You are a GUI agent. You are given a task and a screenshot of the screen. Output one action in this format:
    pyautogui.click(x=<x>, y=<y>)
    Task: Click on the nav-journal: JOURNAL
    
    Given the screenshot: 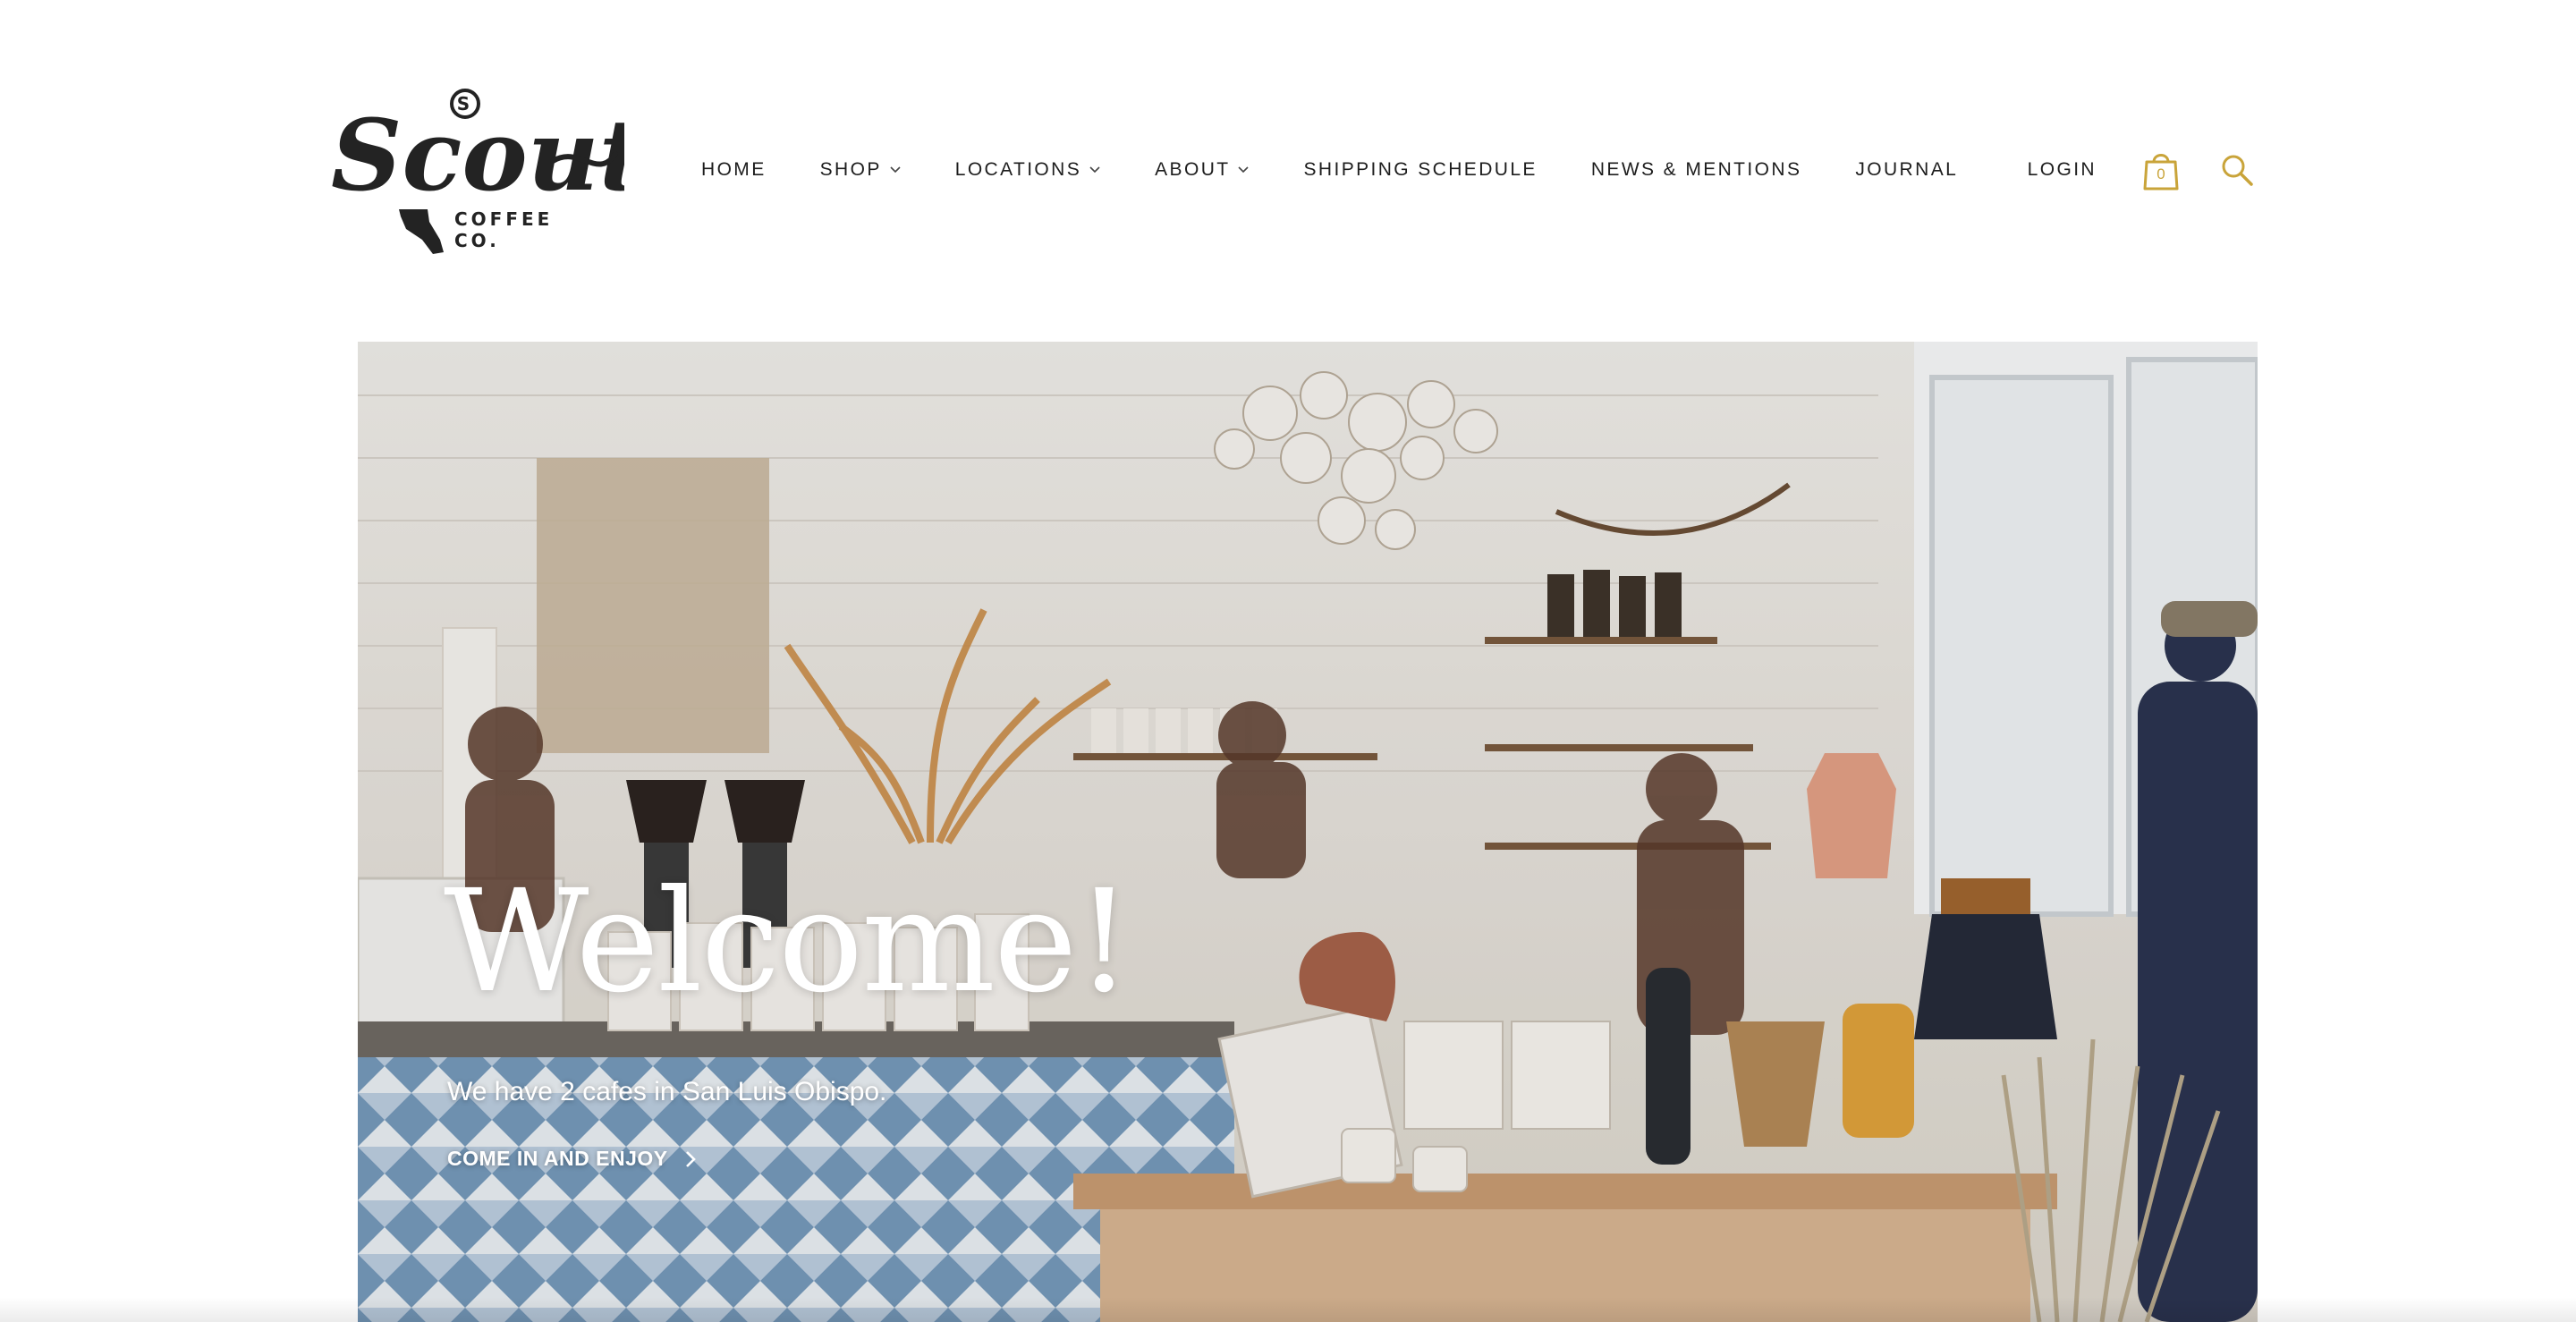 What is the action you would take?
    pyautogui.click(x=1906, y=170)
    